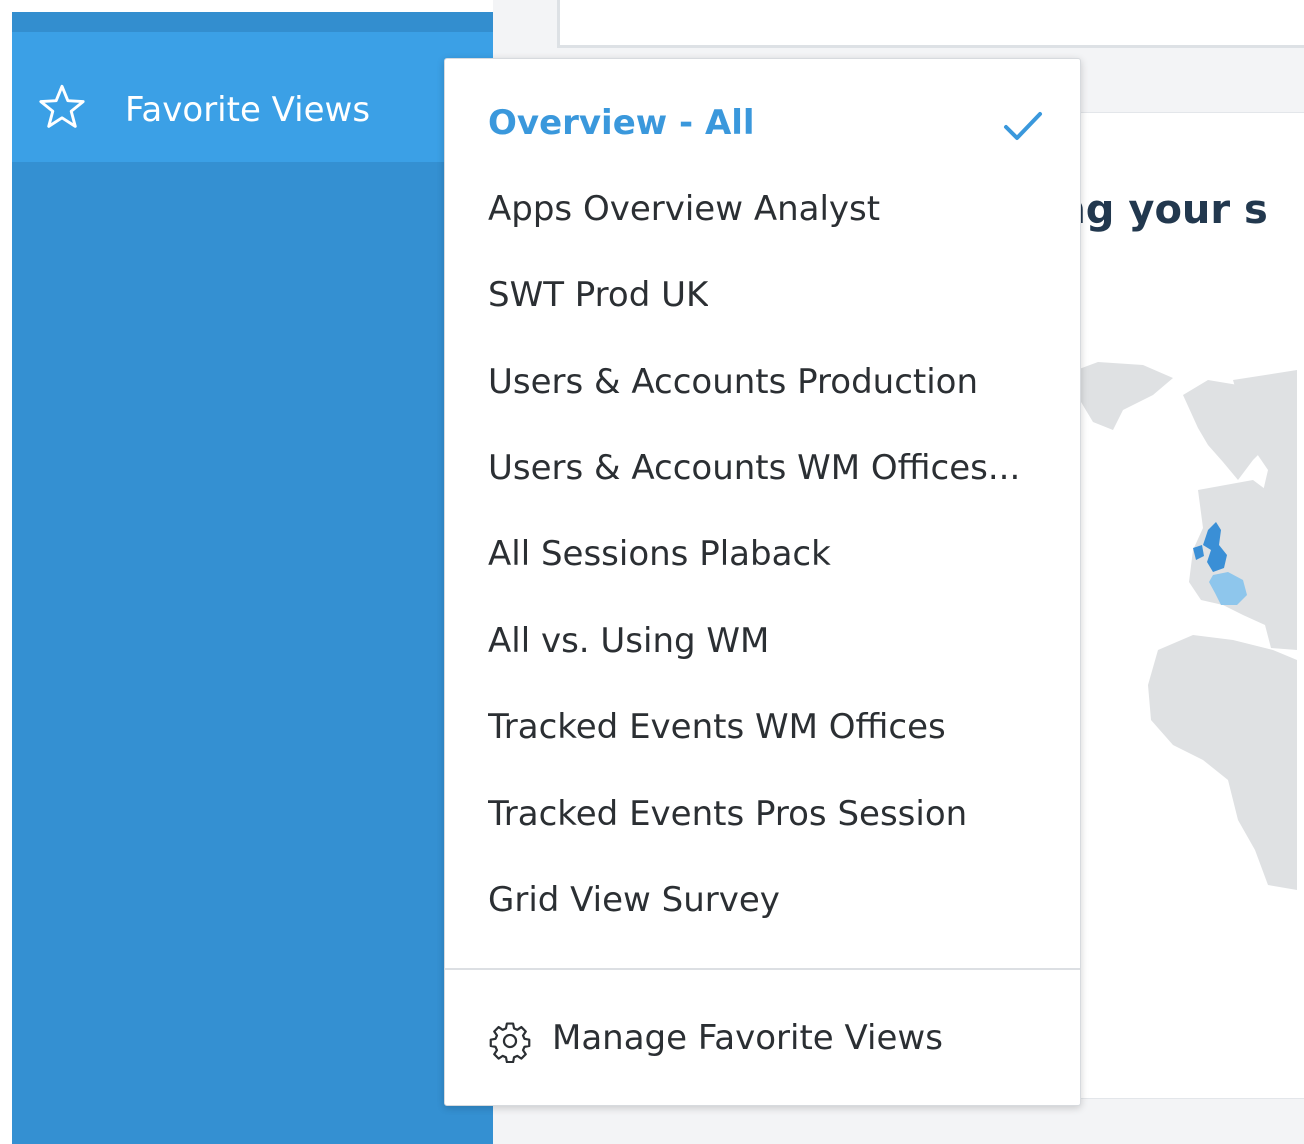 This screenshot has width=1304, height=1144. I want to click on menu-item-label: Overview - All, so click(621, 123).